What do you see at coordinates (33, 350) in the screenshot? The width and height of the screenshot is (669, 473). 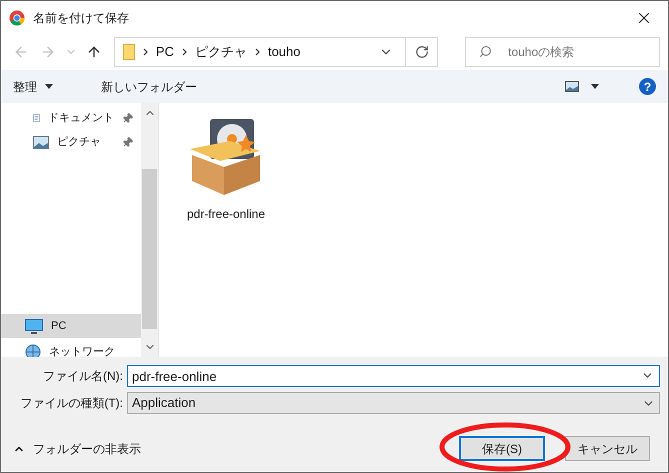 I see `globe-icon` at bounding box center [33, 350].